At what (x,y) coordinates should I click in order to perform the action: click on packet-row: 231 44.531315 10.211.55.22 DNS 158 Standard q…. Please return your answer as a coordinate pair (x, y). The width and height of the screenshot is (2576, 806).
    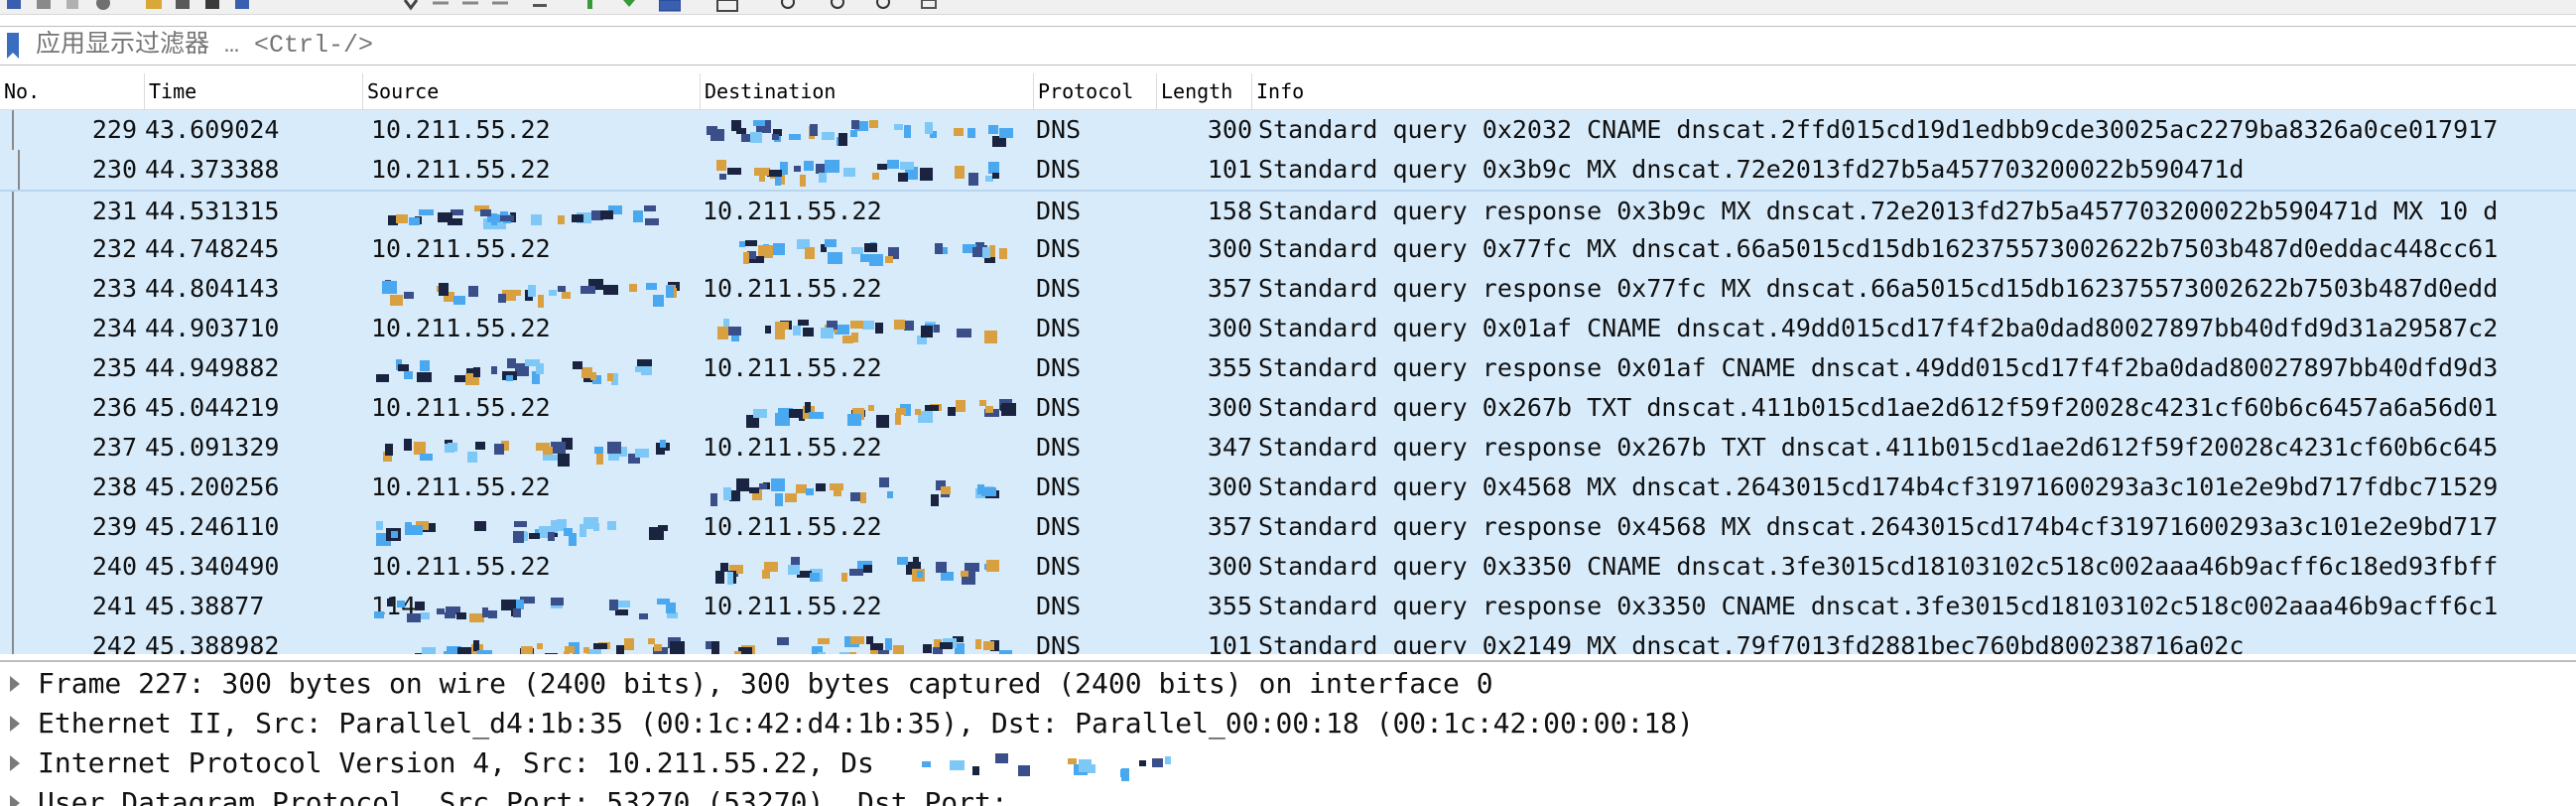
    Looking at the image, I should click on (1288, 210).